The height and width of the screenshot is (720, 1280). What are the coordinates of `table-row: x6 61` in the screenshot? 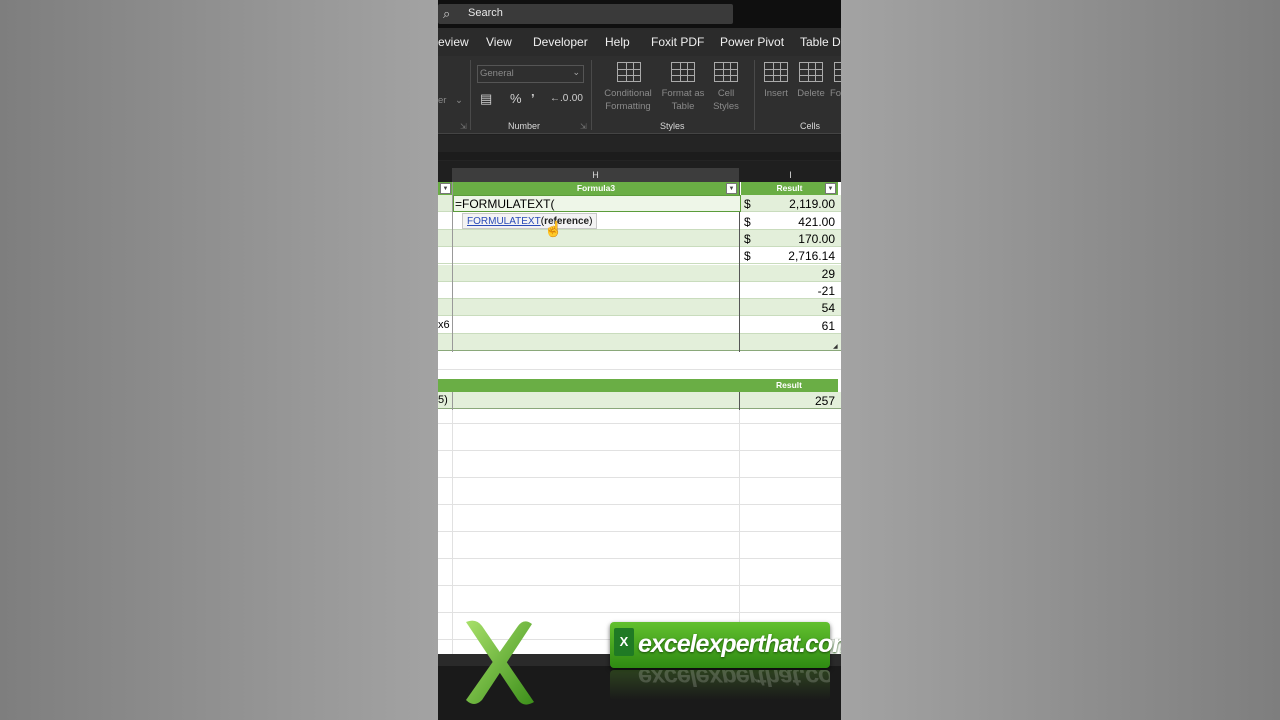 It's located at (639, 325).